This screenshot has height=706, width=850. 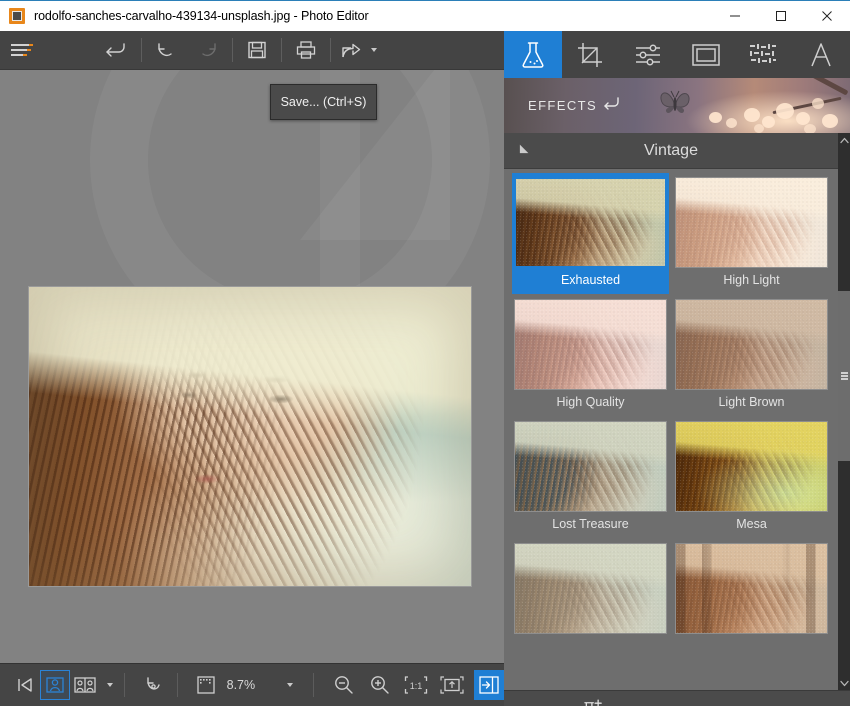 I want to click on effect-label: Lost Treasure, so click(x=590, y=524).